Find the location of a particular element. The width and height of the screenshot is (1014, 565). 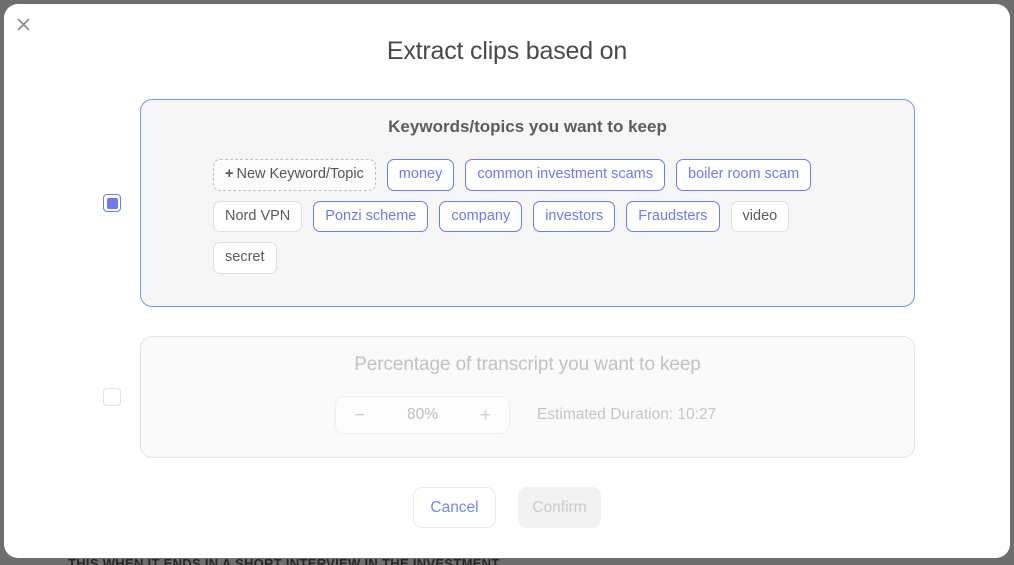

percentage-stepper: − 80% + is located at coordinates (422, 415).